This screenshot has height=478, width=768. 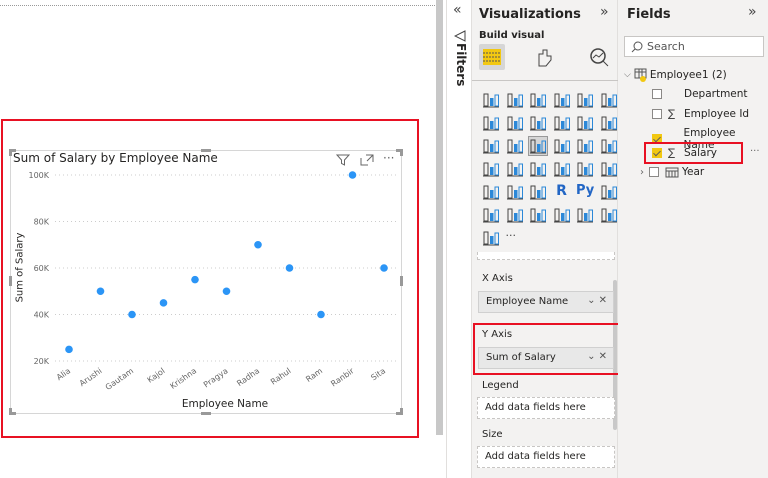 What do you see at coordinates (693, 153) in the screenshot?
I see `salary-highlight-box` at bounding box center [693, 153].